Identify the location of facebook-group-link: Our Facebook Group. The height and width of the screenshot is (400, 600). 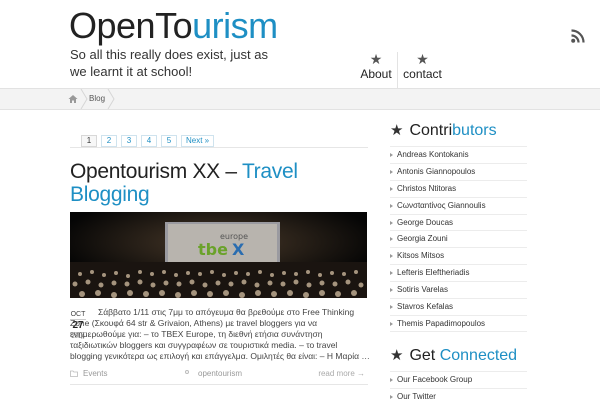
(458, 379).